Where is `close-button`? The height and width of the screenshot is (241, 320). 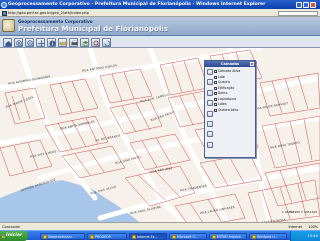 close-button is located at coordinates (313, 4).